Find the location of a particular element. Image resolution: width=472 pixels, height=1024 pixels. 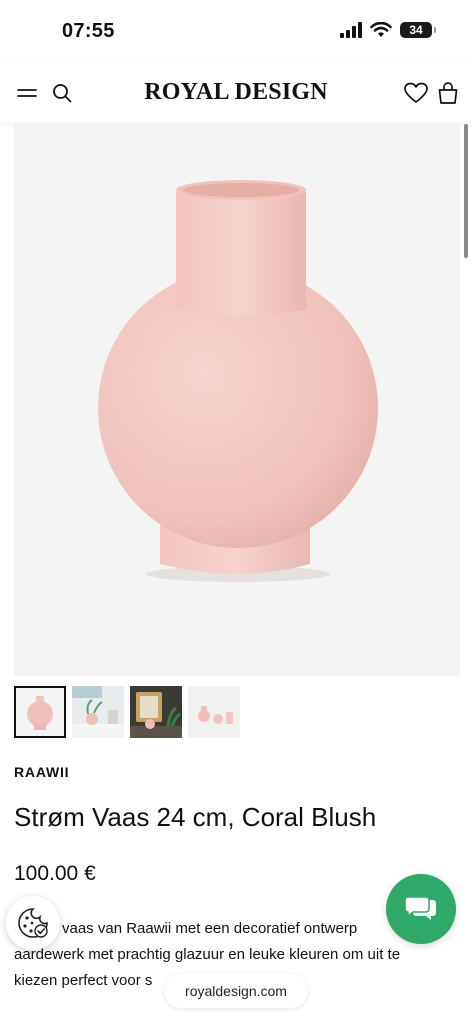

thumbnail-strip is located at coordinates (127, 712).